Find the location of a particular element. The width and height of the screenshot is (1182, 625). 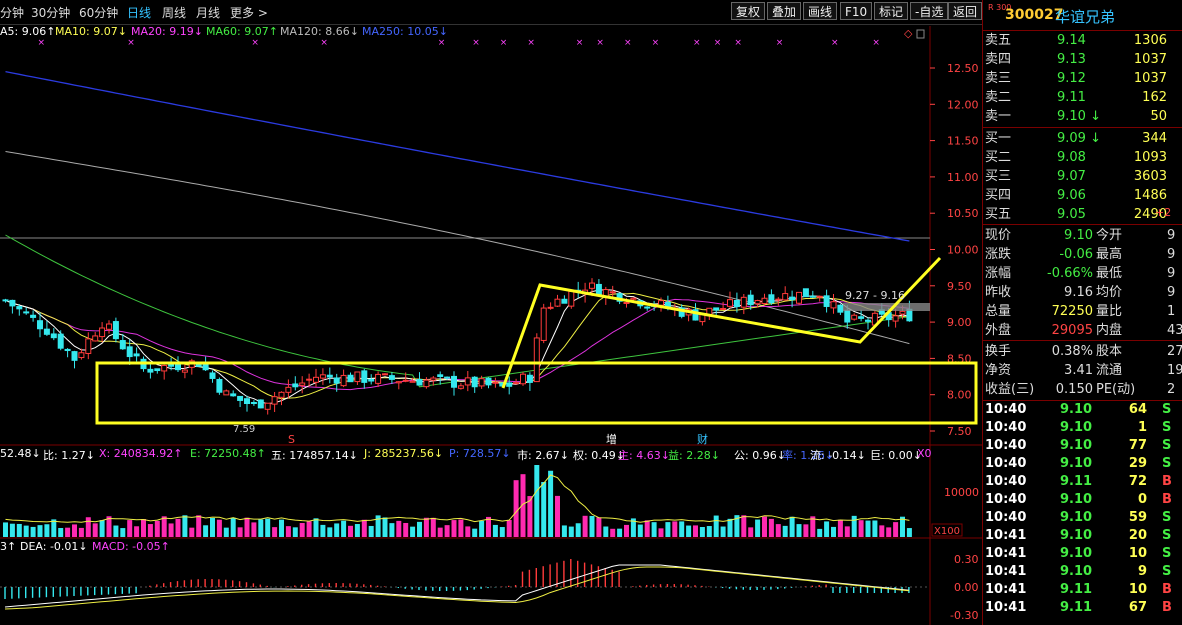

bid-row: 买四 9.06 1486 is located at coordinates (1082, 195).